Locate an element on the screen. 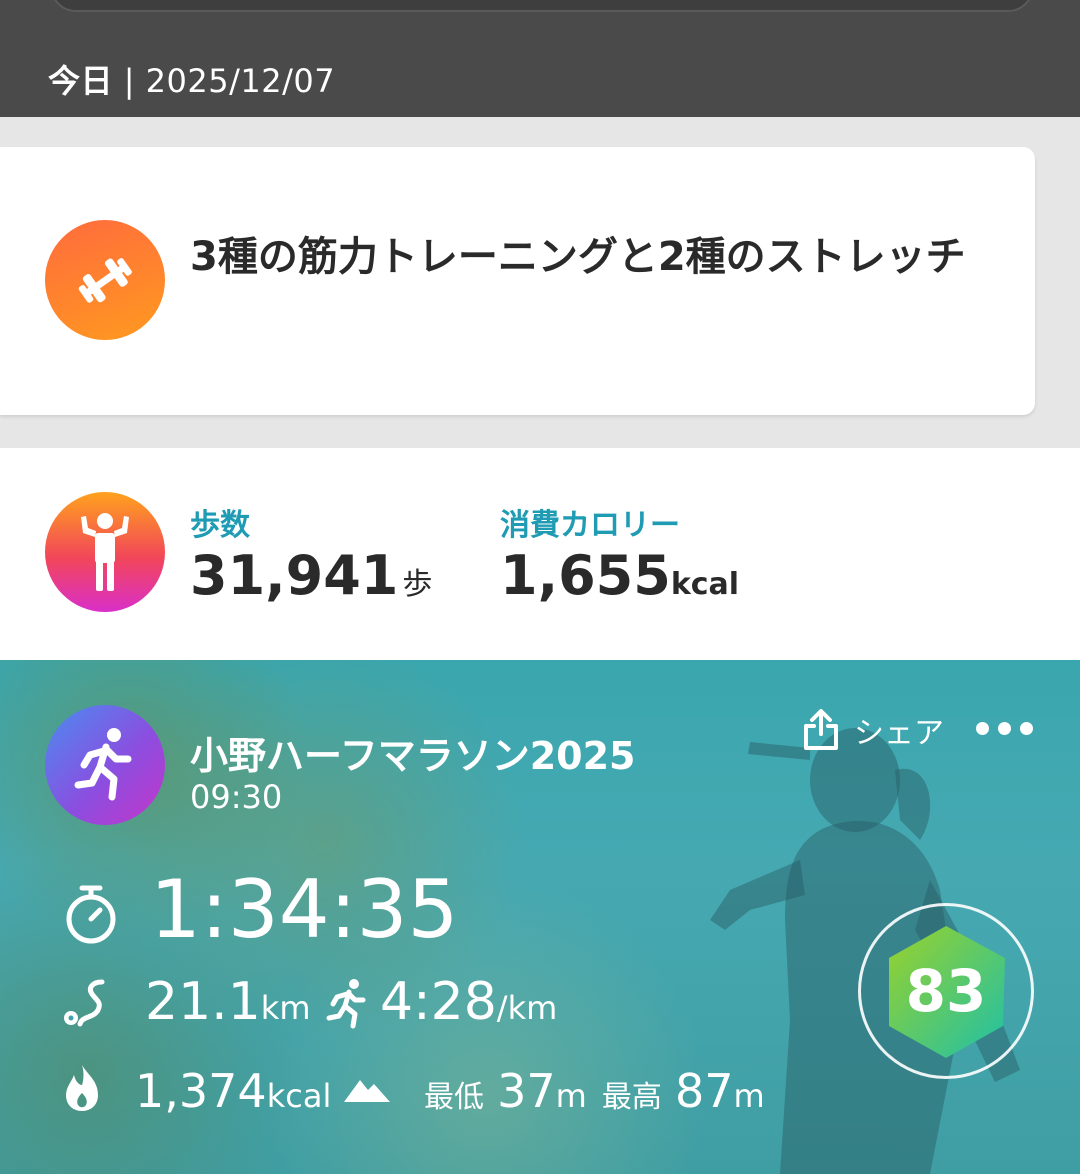 The height and width of the screenshot is (1174, 1080). elevation-max-value: 87 is located at coordinates (704, 1091).